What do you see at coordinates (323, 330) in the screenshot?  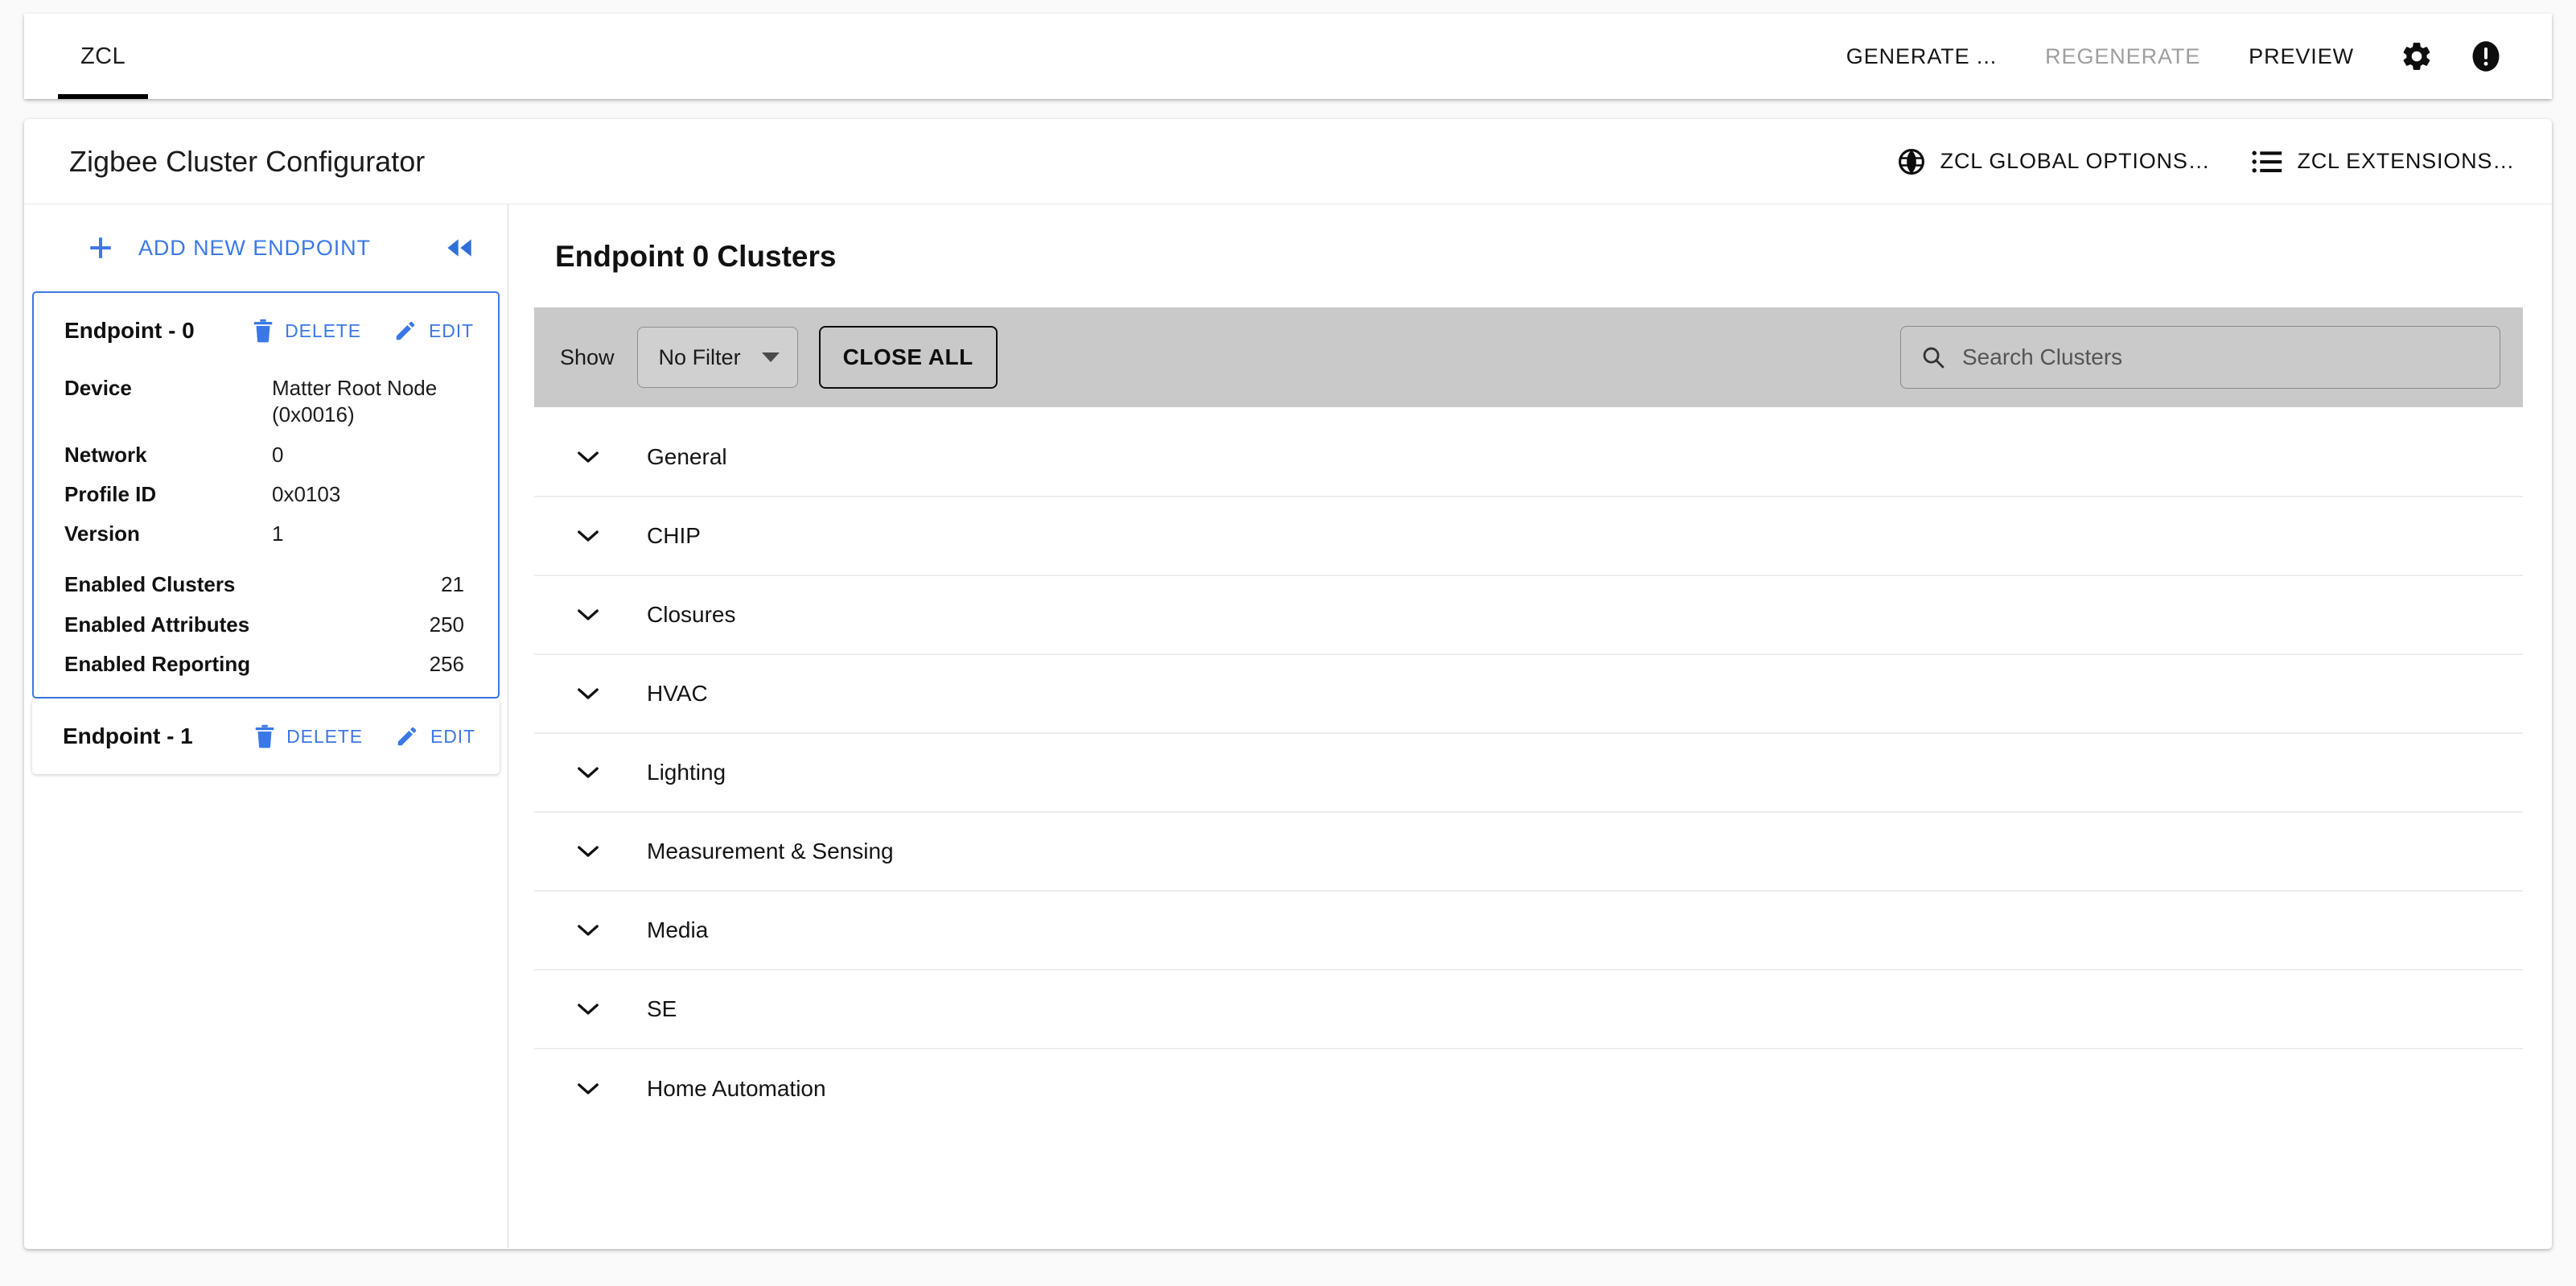 I see `endpoint-0-delete-label: DELETE` at bounding box center [323, 330].